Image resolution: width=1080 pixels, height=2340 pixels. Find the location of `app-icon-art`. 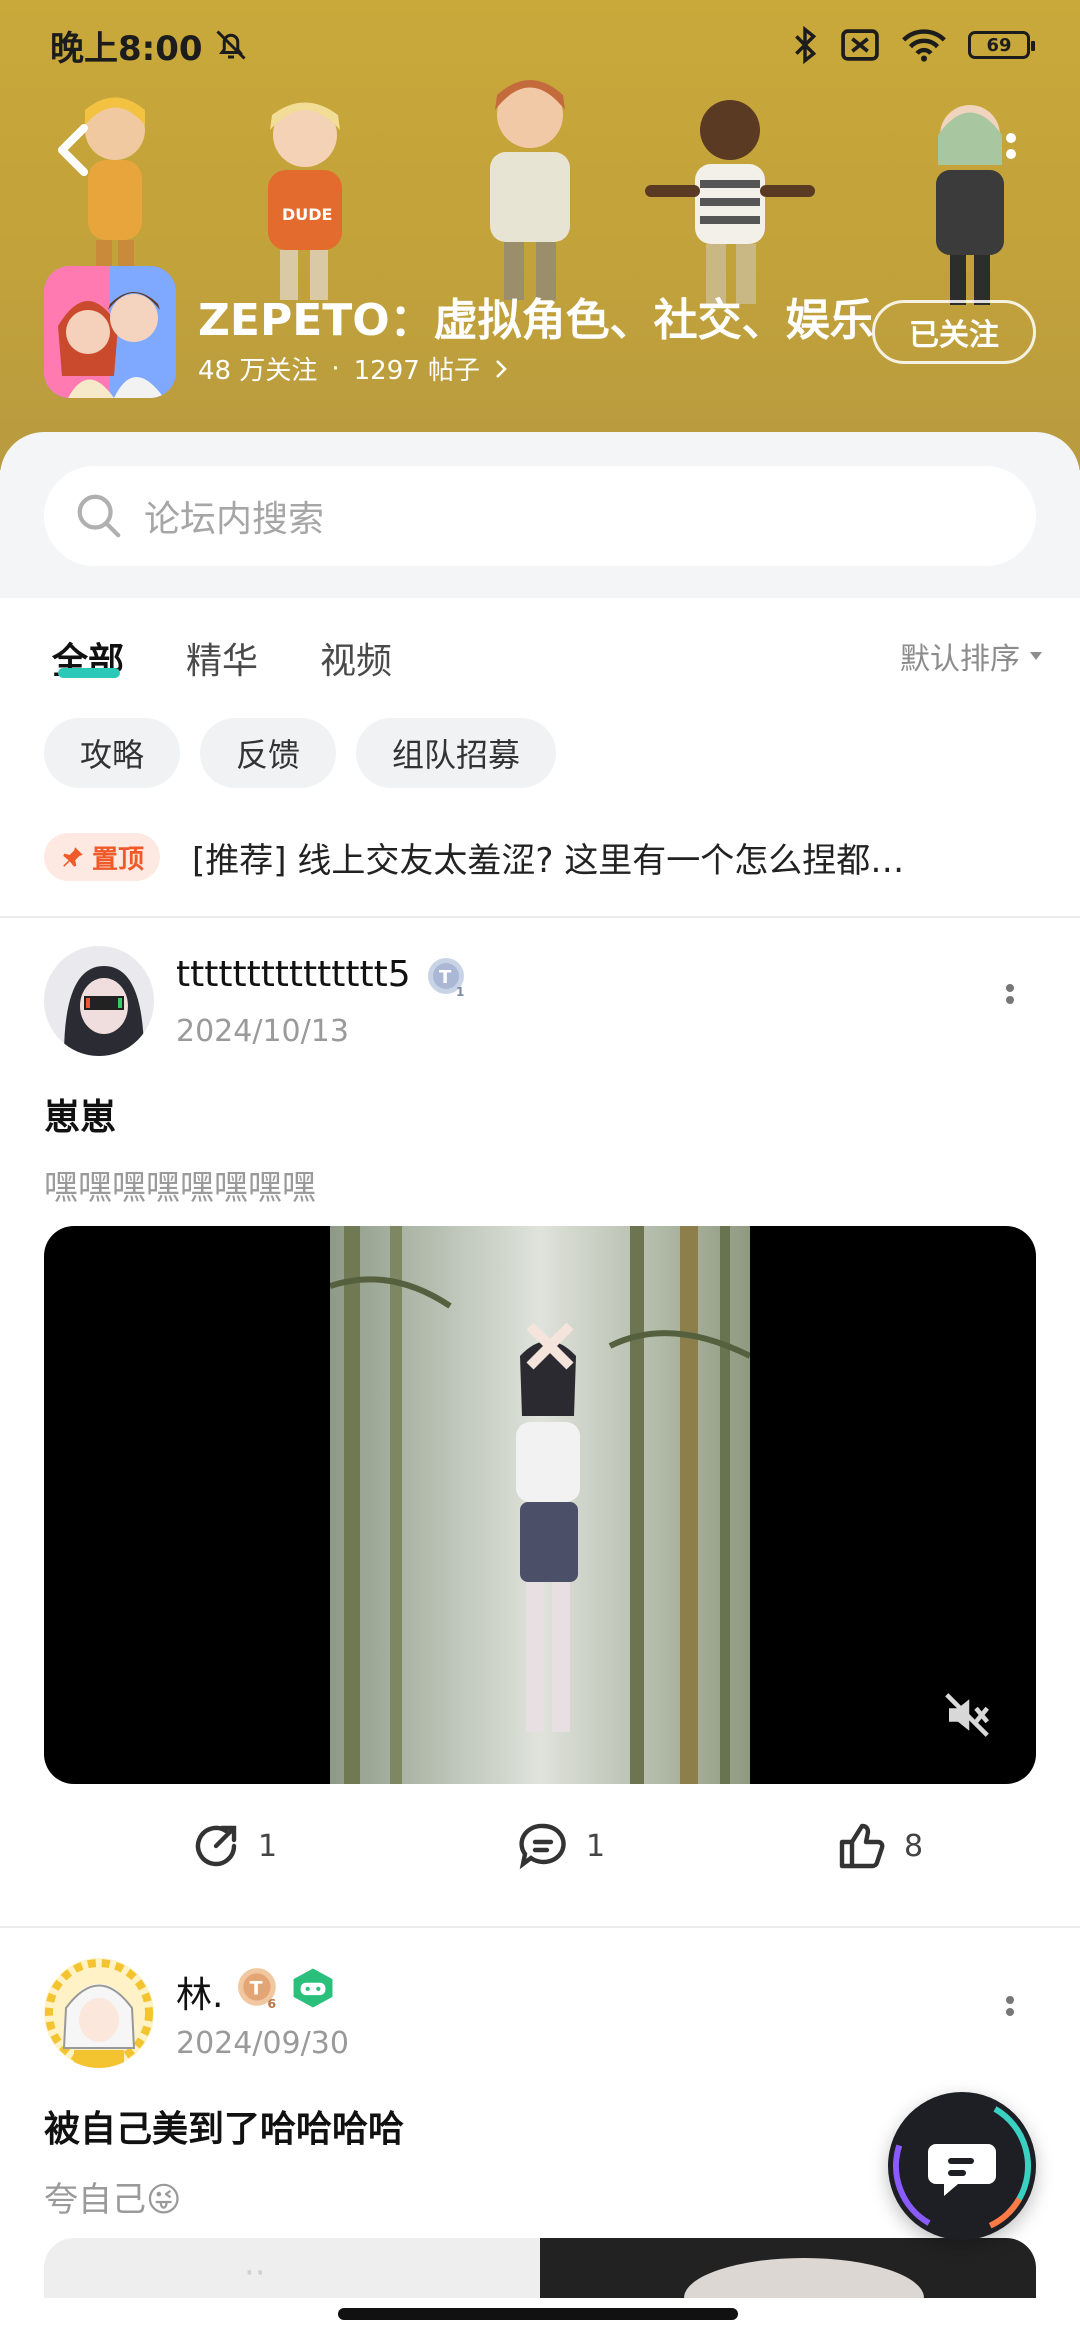

app-icon-art is located at coordinates (110, 332).